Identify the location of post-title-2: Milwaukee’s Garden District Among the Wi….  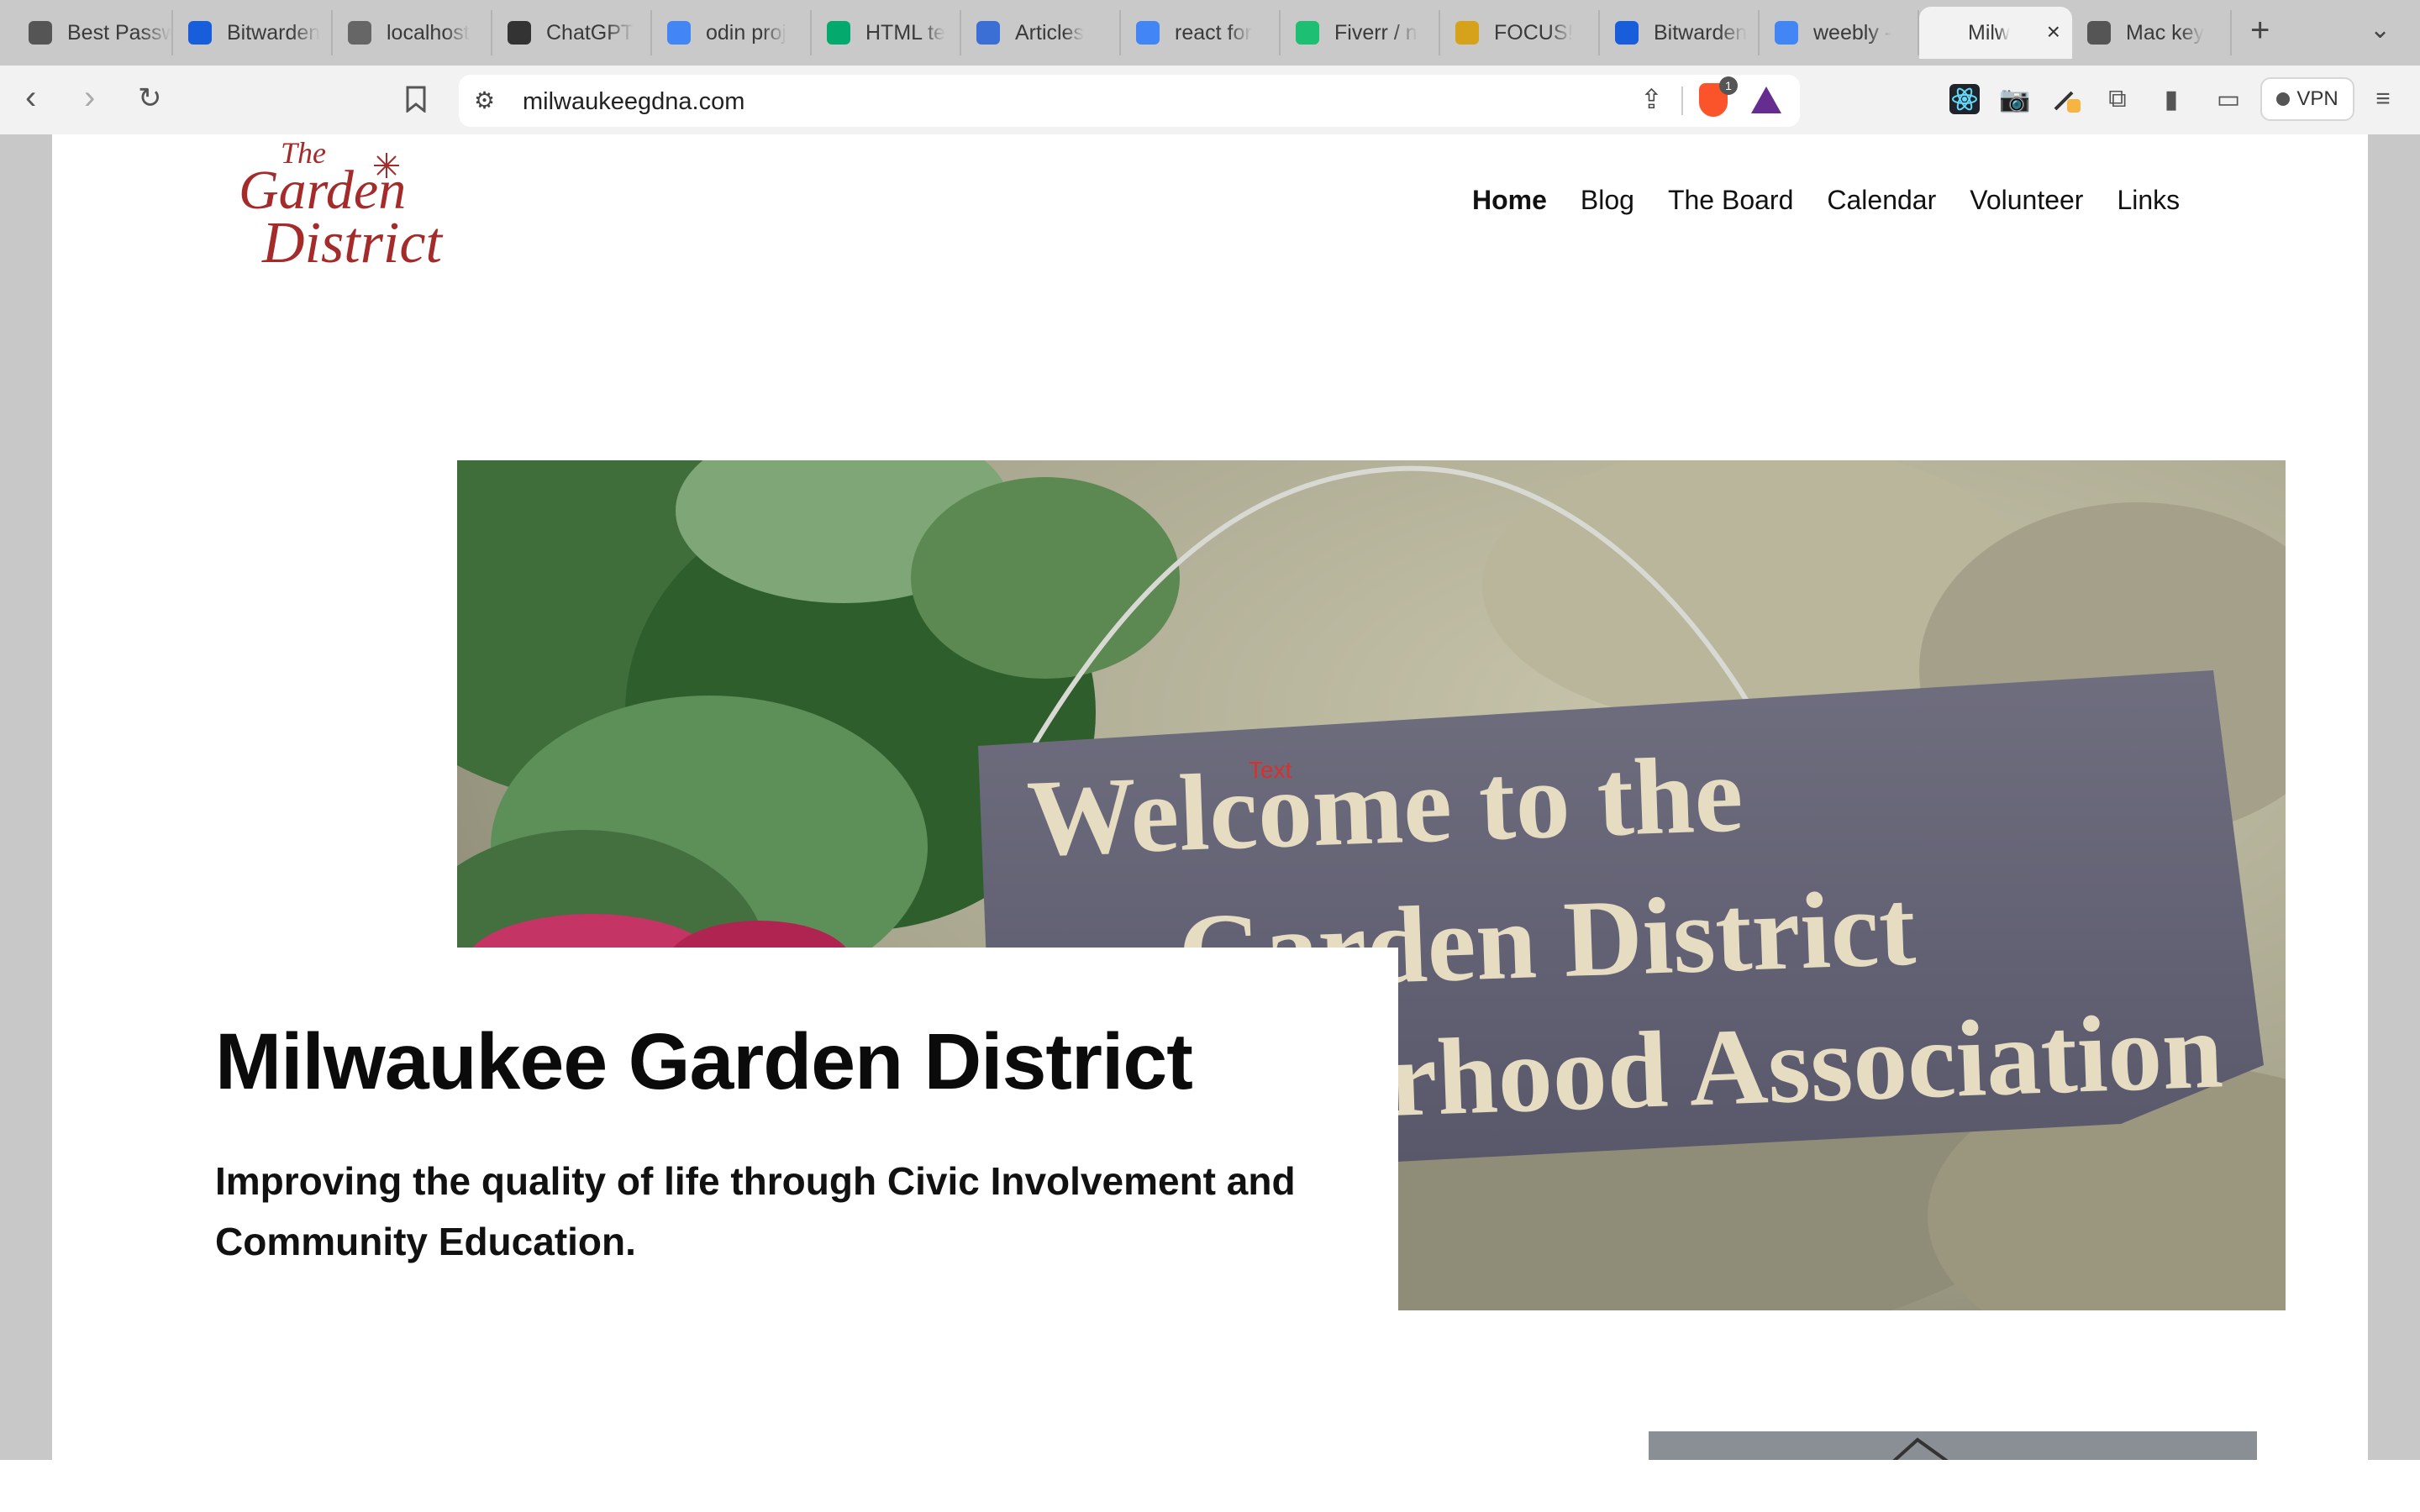
(1233, 1456).